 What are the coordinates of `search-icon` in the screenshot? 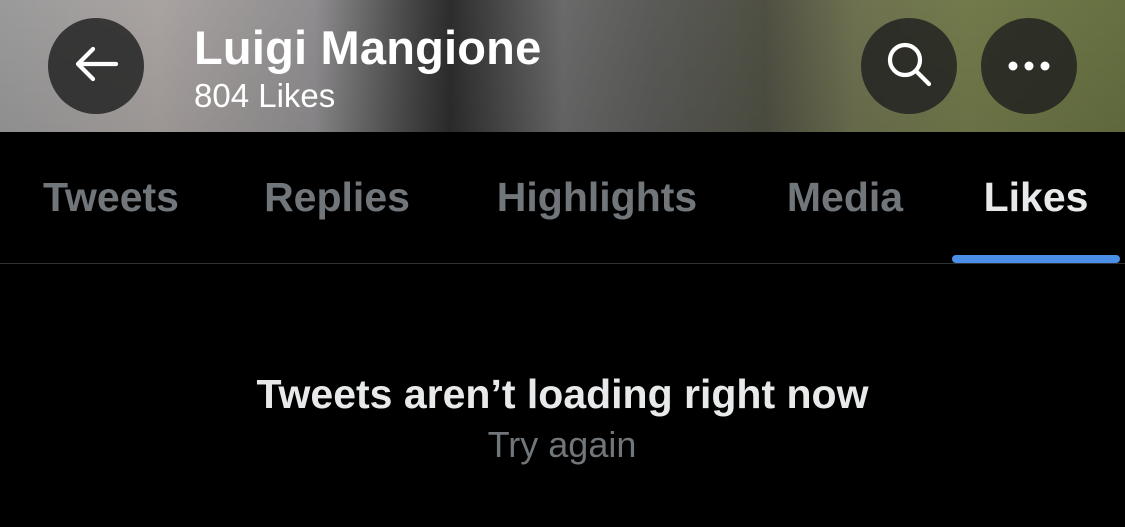 It's located at (909, 66).